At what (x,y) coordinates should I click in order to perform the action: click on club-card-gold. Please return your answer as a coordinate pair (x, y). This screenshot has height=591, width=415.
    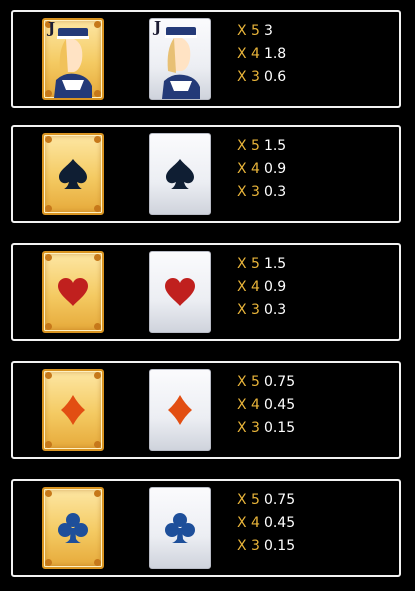
    Looking at the image, I should click on (73, 528).